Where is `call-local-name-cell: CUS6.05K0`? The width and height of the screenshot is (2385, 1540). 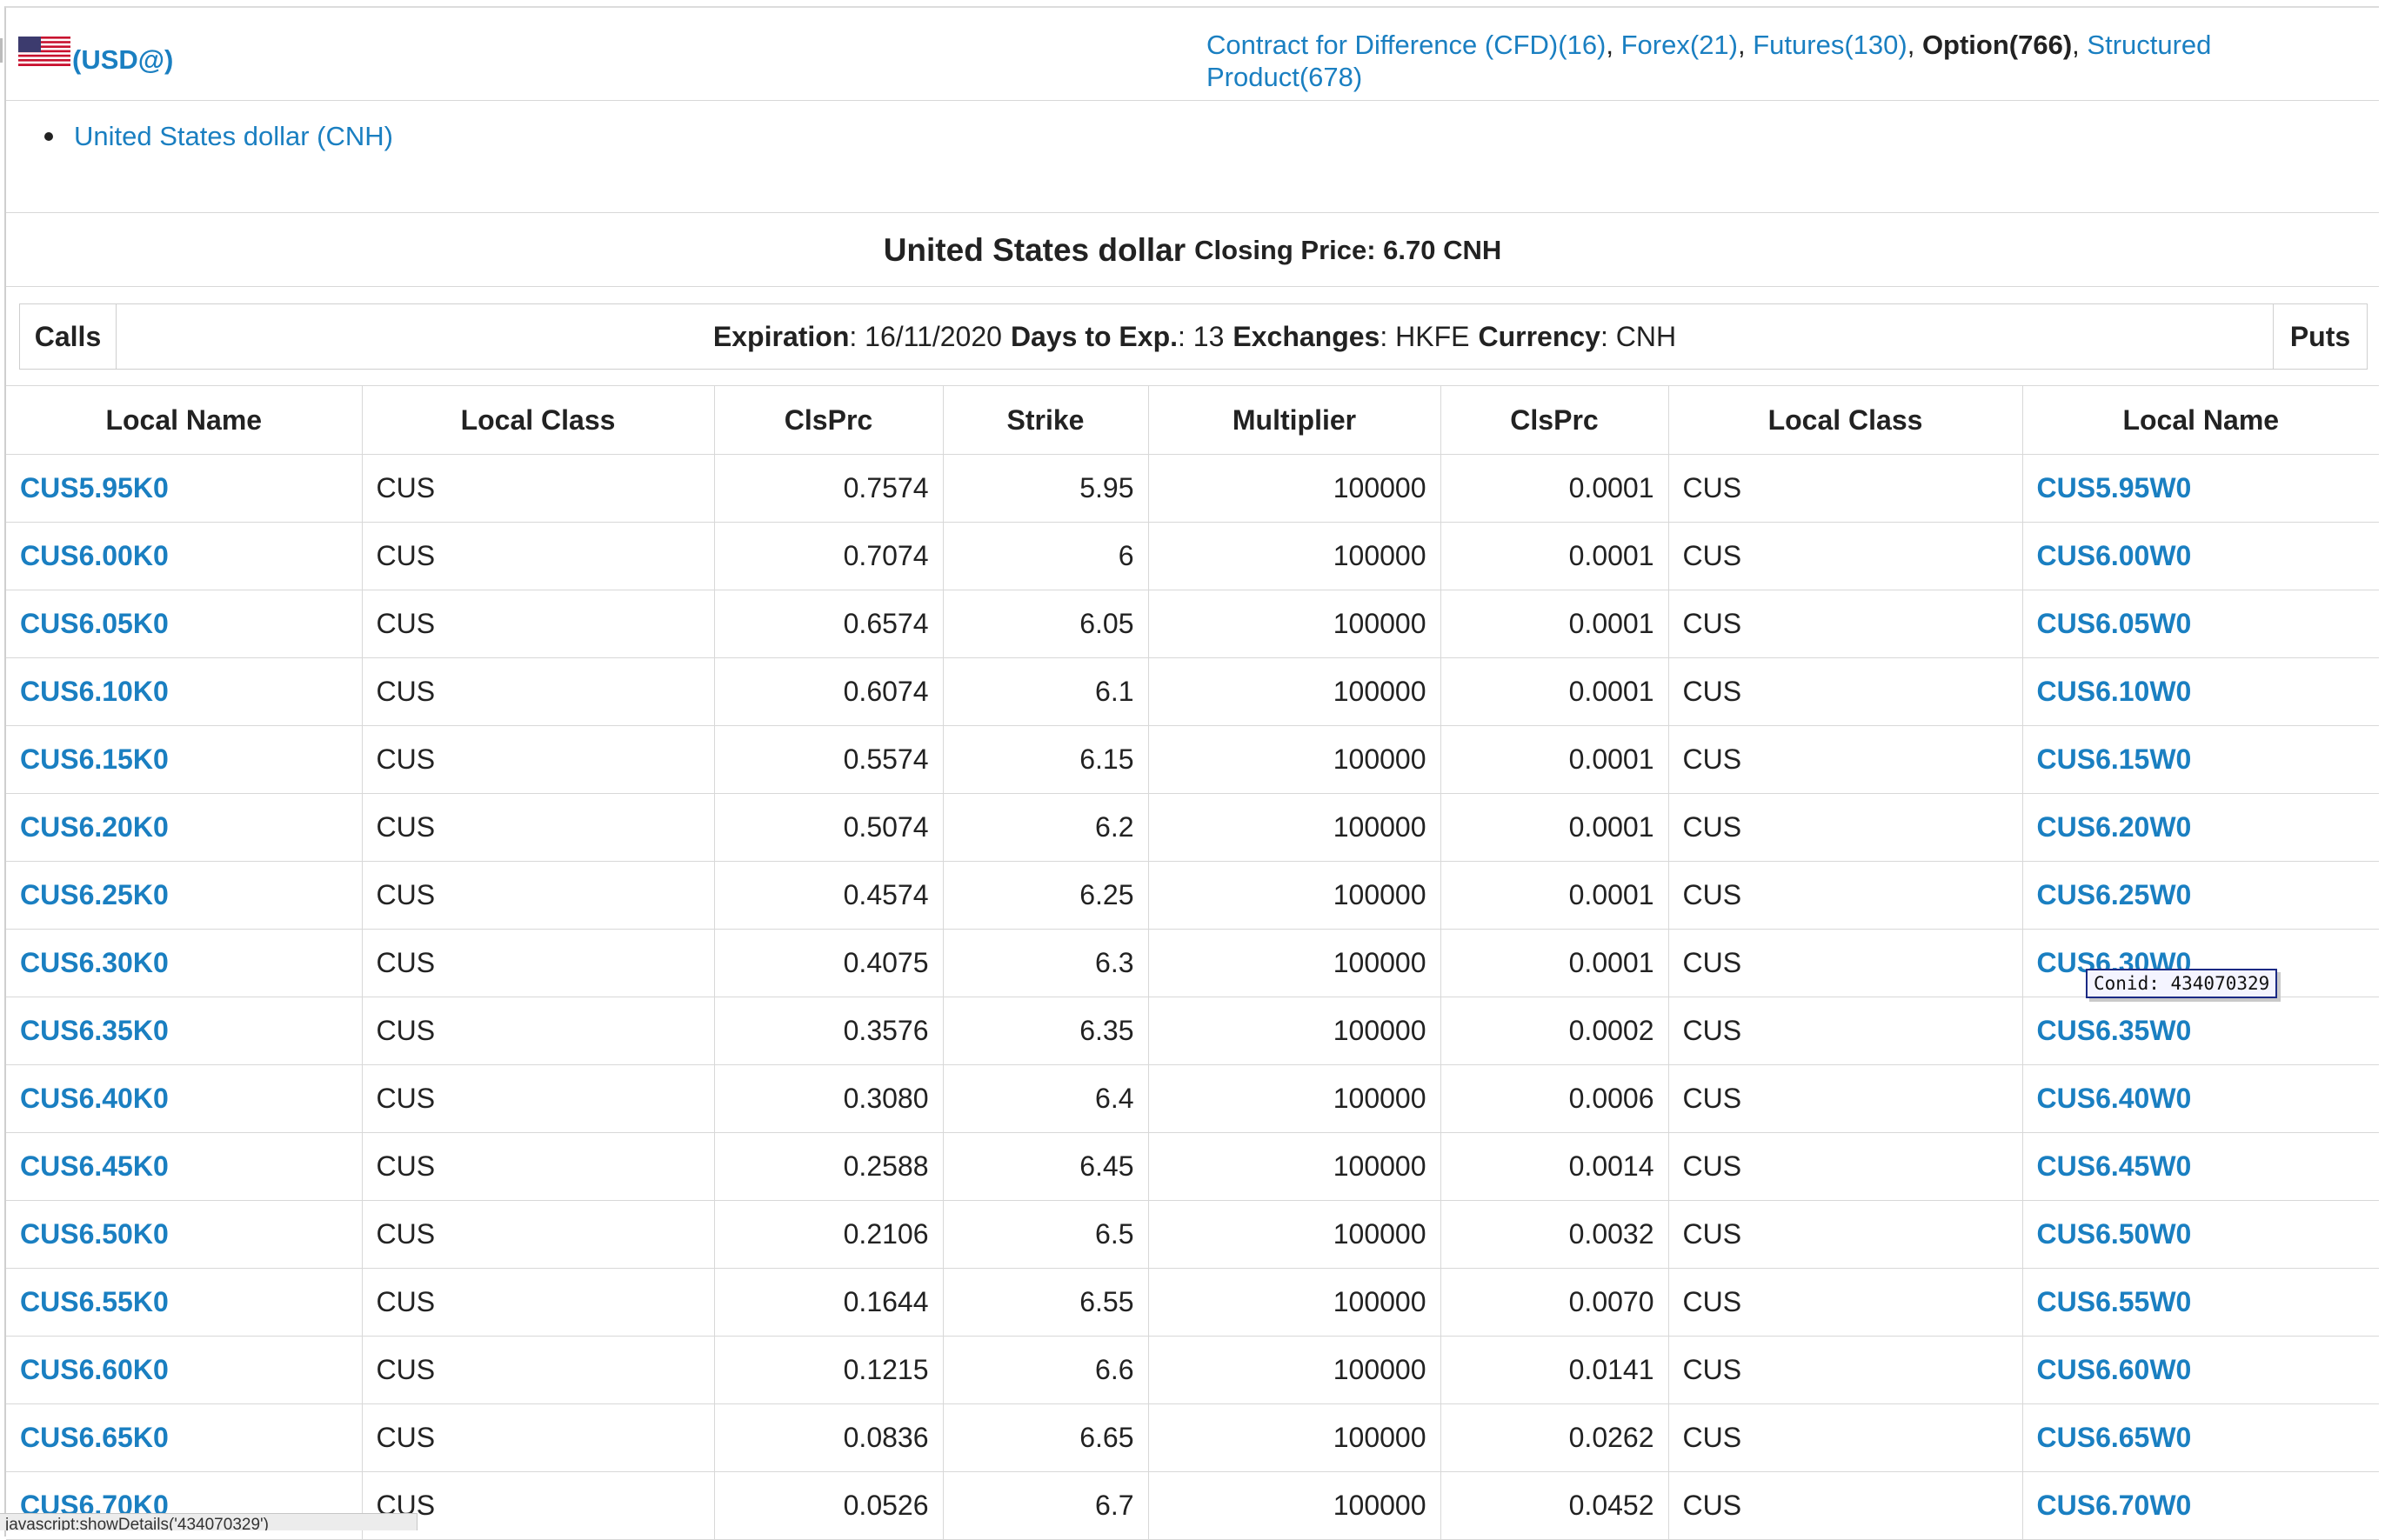 call-local-name-cell: CUS6.05K0 is located at coordinates (184, 624).